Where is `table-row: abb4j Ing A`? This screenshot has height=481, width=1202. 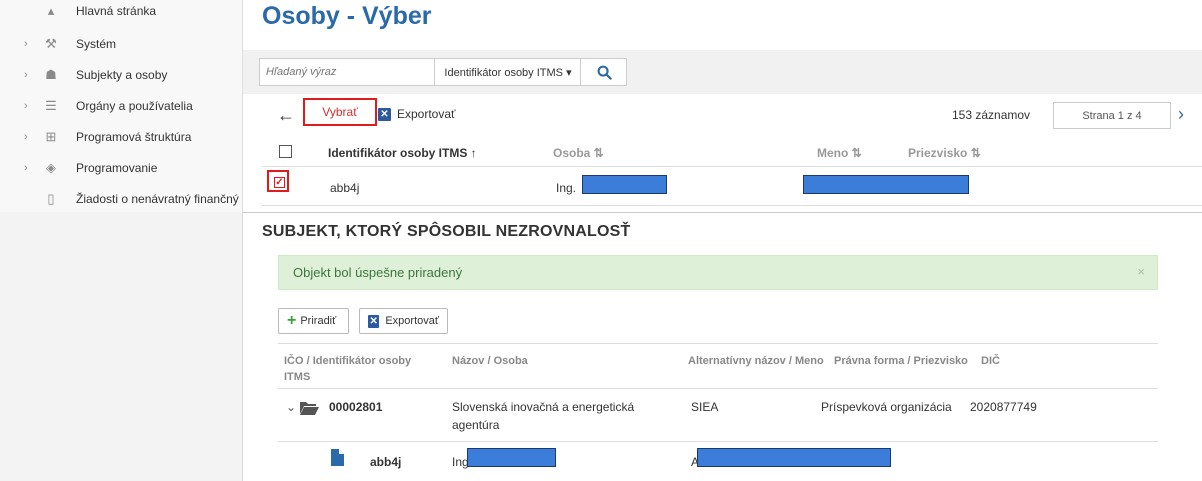
table-row: abb4j Ing A is located at coordinates (718, 461).